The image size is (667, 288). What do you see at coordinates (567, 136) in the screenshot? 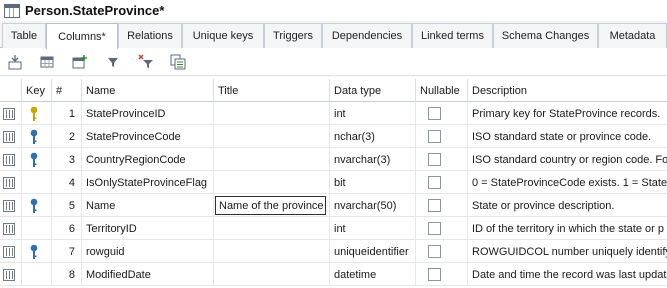
I see `description-cell: ISO standard state or province code.` at bounding box center [567, 136].